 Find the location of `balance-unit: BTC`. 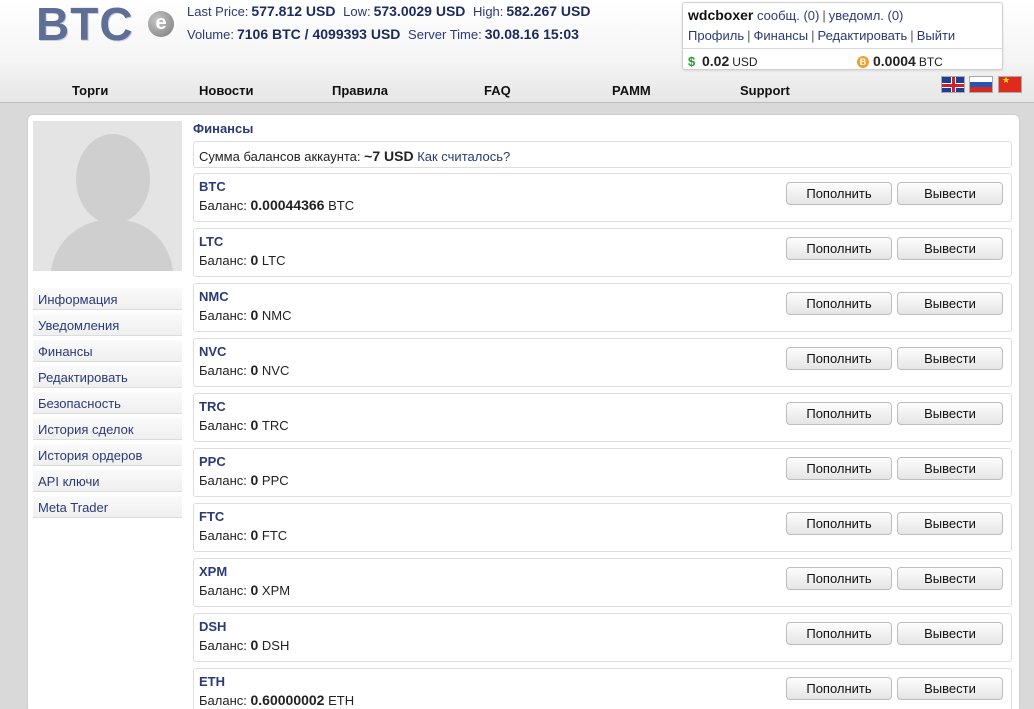

balance-unit: BTC is located at coordinates (341, 205).